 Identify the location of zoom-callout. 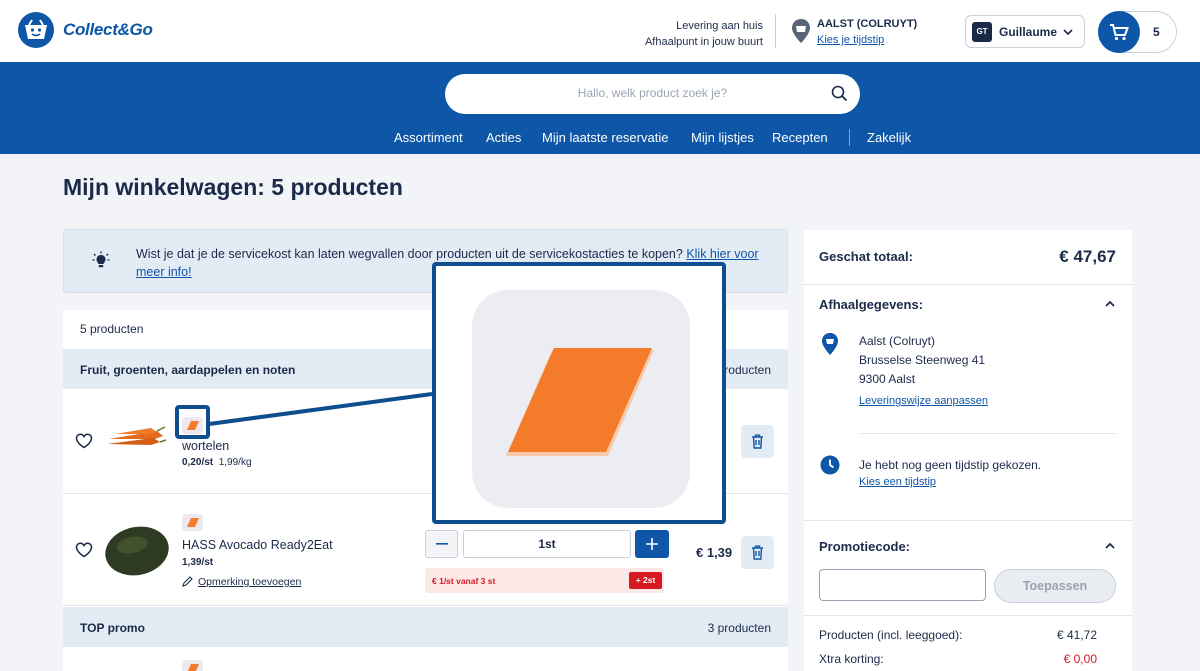
(579, 393).